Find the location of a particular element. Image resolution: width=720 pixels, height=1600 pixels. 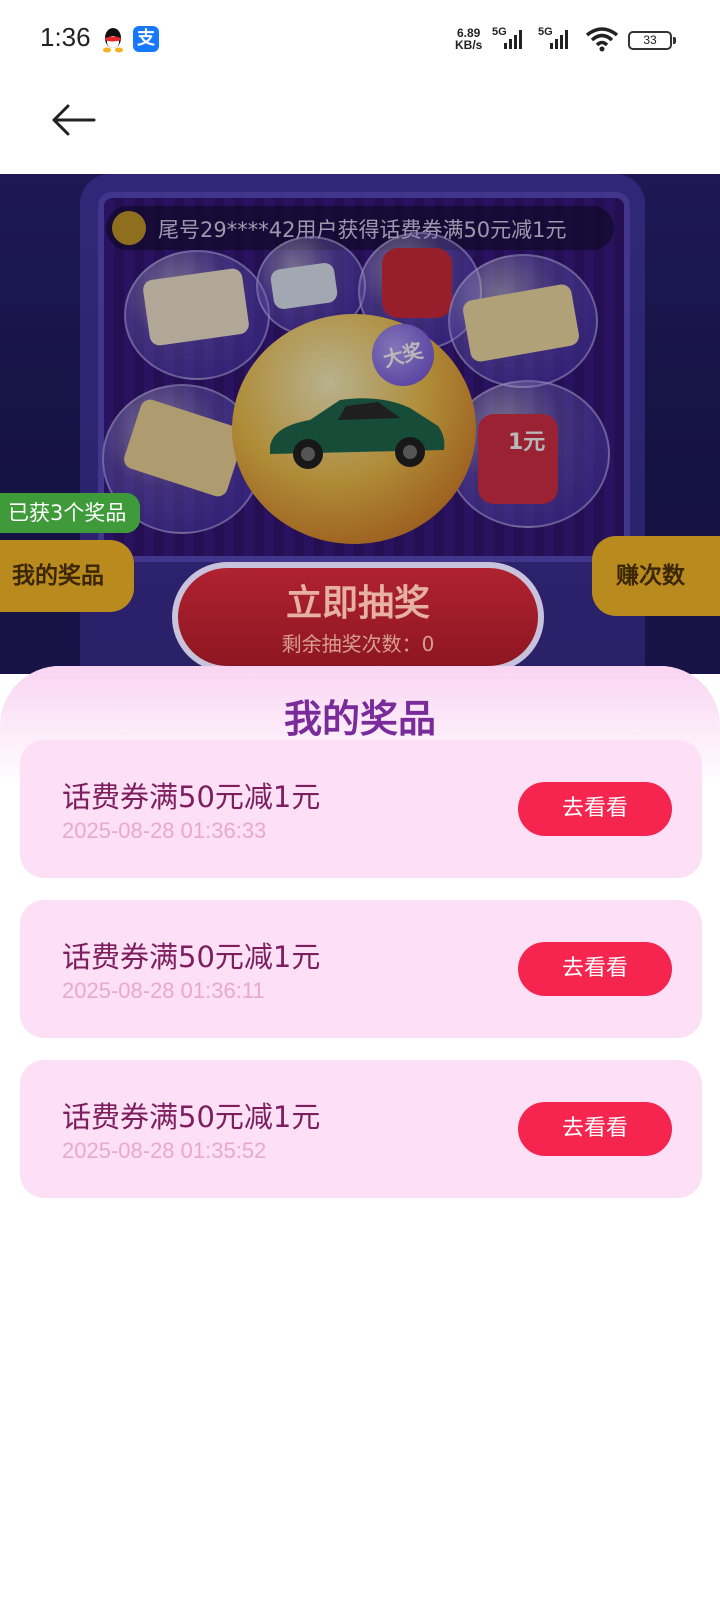

battery-icon: 33 is located at coordinates (652, 40).